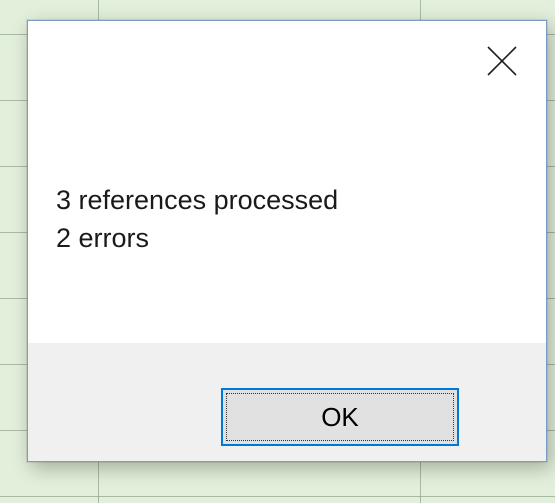 The height and width of the screenshot is (503, 555). I want to click on ok-button: OK, so click(340, 417).